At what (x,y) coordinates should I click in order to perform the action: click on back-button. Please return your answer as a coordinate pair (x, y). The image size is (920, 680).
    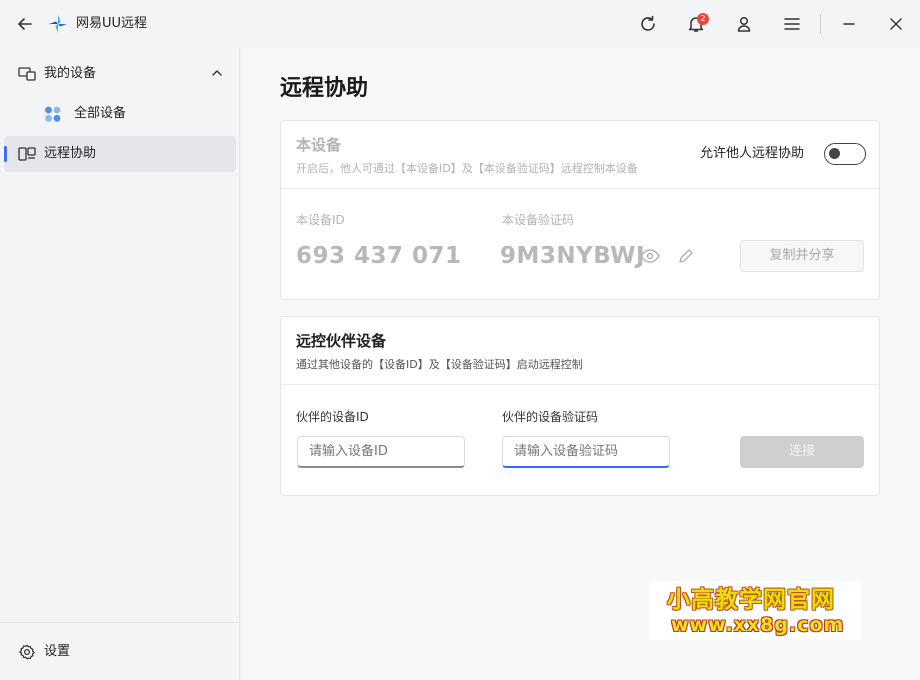
    Looking at the image, I should click on (25, 24).